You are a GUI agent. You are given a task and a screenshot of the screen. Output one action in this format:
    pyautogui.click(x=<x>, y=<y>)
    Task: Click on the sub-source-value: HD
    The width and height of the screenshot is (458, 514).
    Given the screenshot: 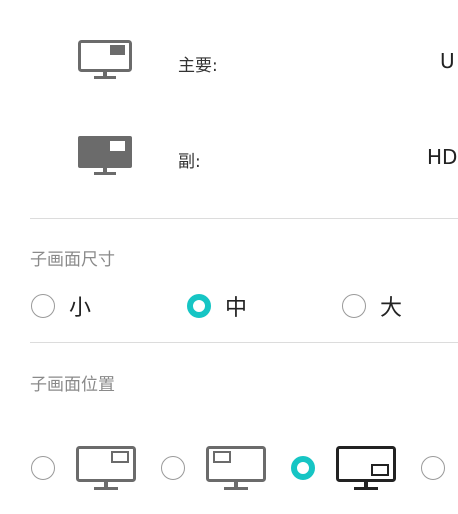 What is the action you would take?
    pyautogui.click(x=442, y=157)
    